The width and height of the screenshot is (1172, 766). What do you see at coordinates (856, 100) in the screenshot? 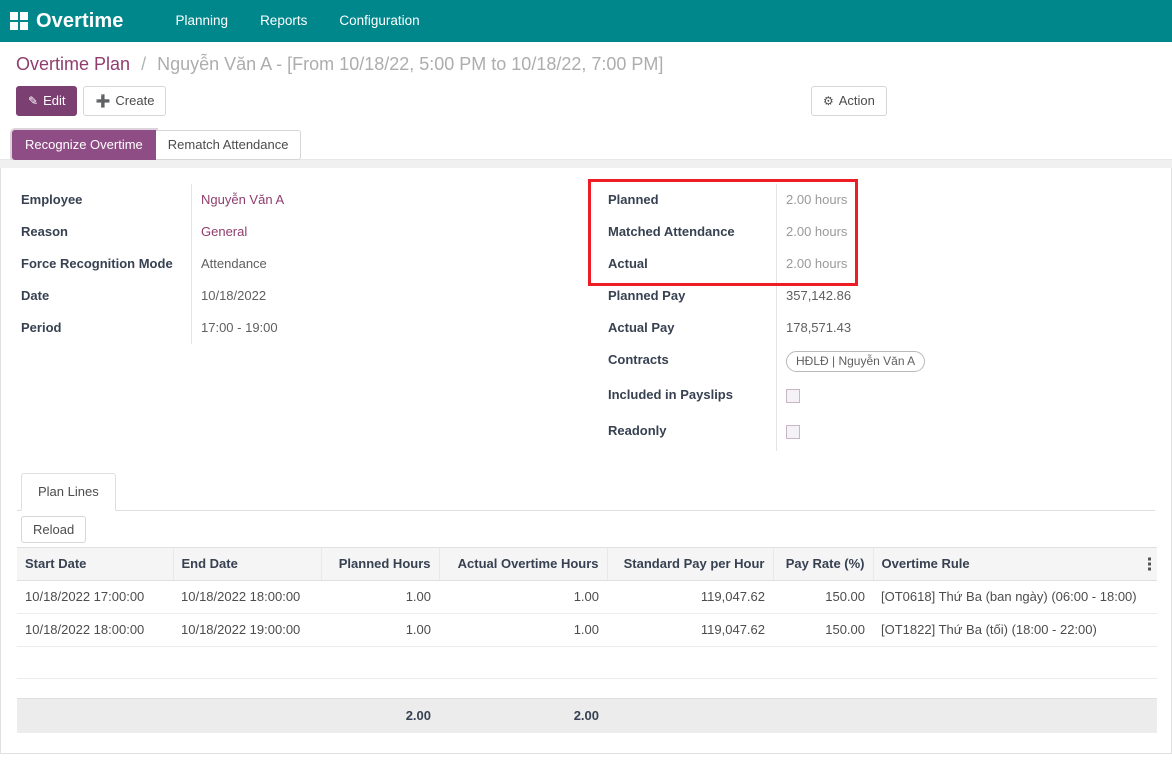
I see `action-button-label: Action` at bounding box center [856, 100].